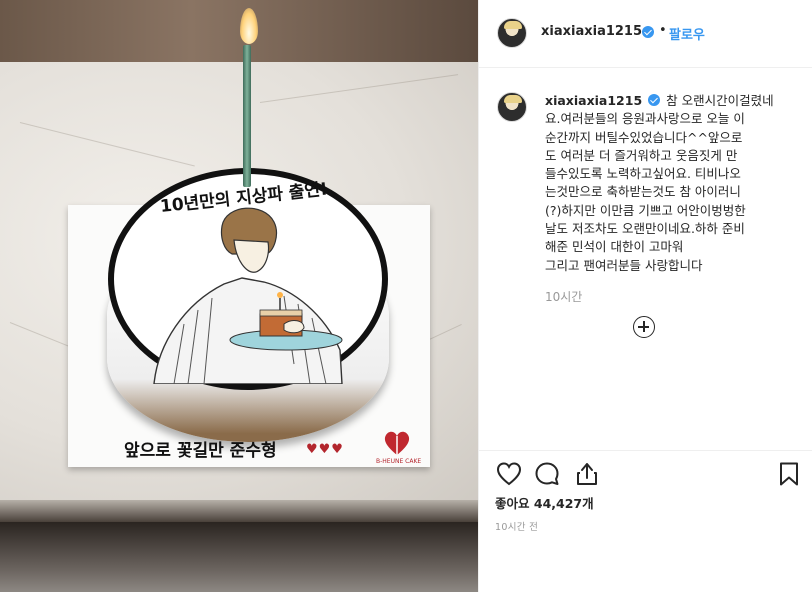 This screenshot has height=592, width=812. I want to click on post-header: xiaxiaxia1215 • 팔로우, so click(645, 34).